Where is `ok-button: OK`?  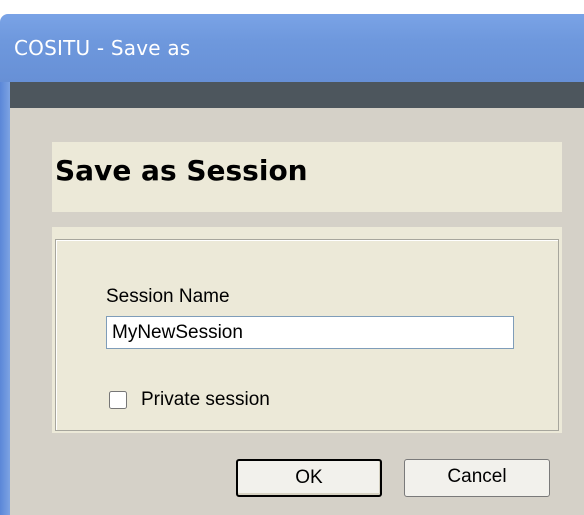 ok-button: OK is located at coordinates (309, 478).